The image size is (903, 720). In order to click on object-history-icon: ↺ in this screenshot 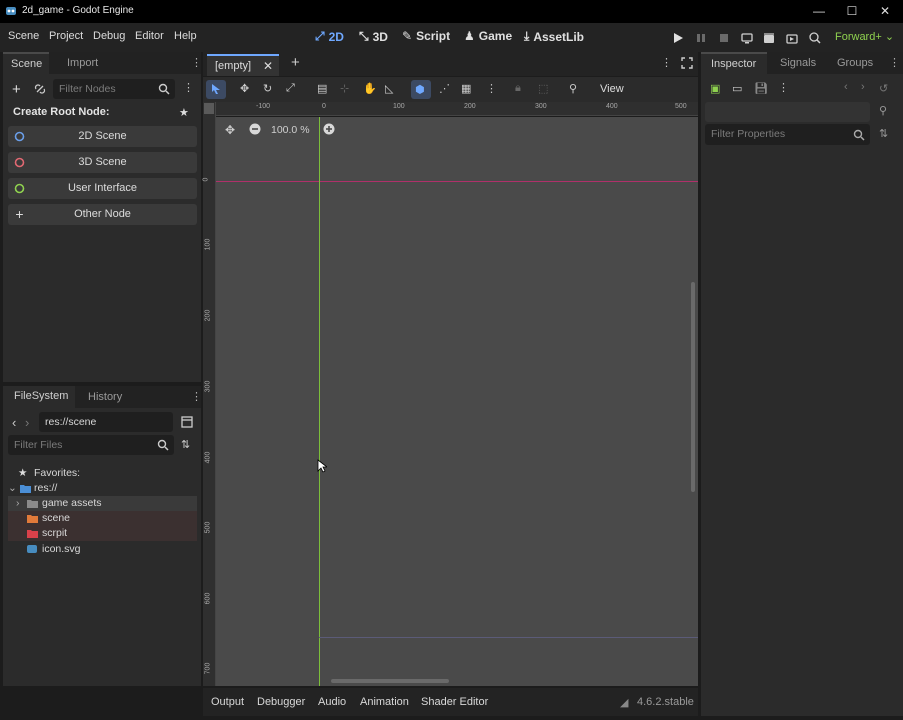, I will do `click(883, 88)`.